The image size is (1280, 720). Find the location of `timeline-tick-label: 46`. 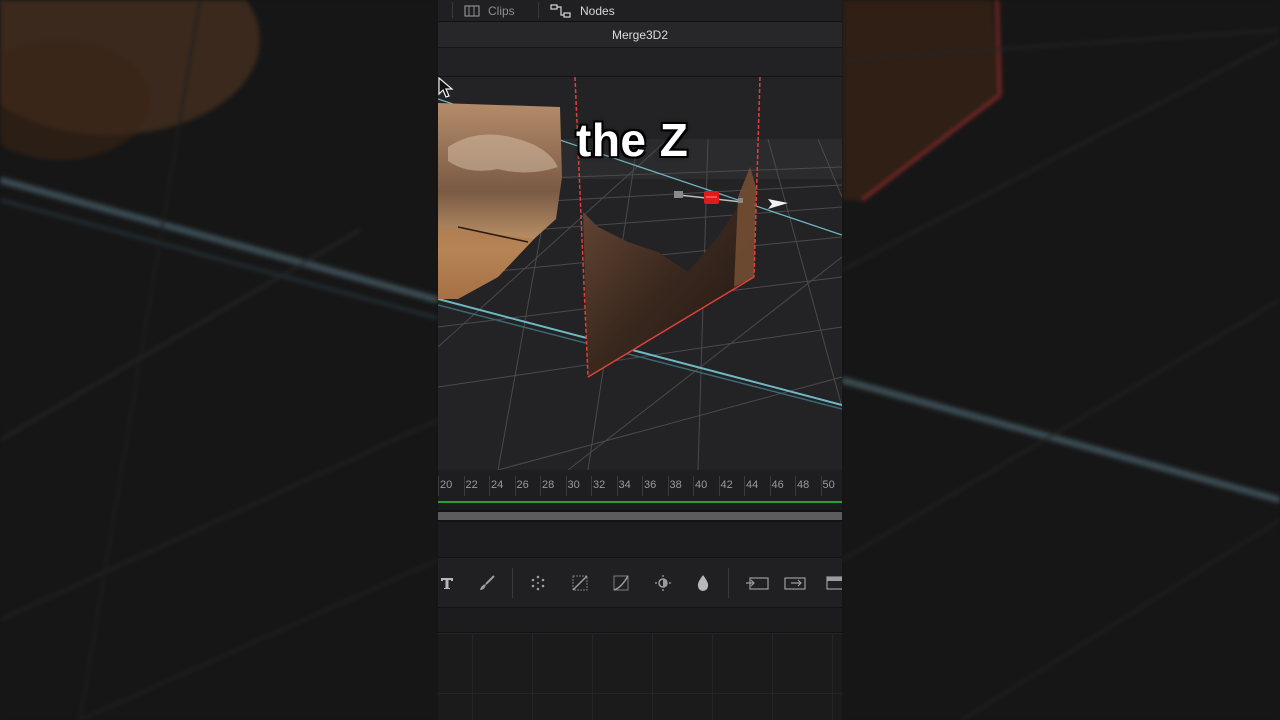

timeline-tick-label: 46 is located at coordinates (777, 485).